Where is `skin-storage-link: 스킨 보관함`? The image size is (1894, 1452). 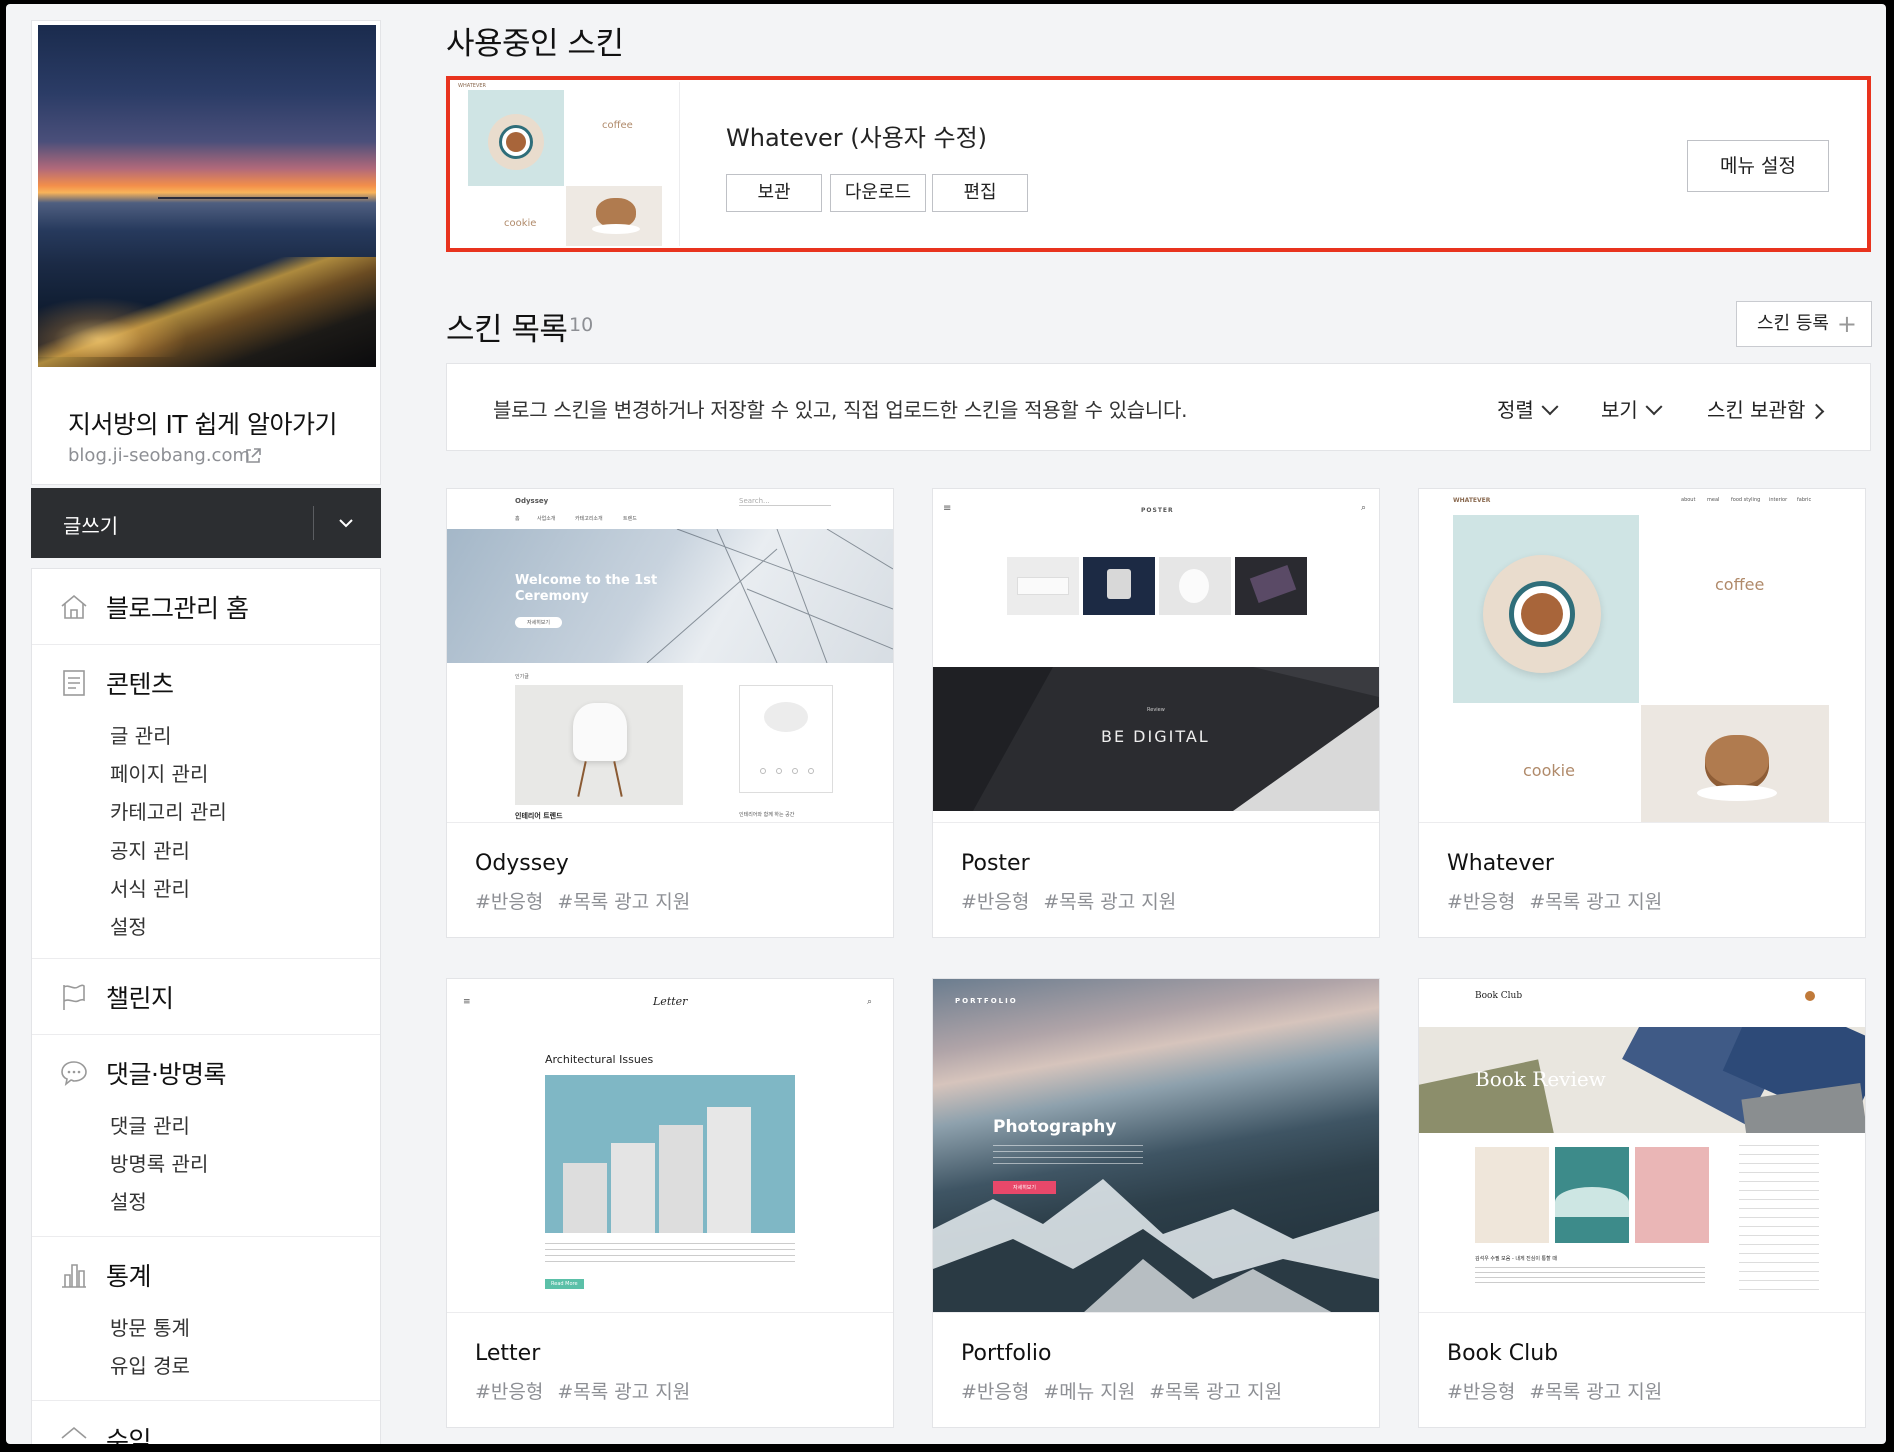
skin-storage-link: 스킨 보관함 is located at coordinates (1766, 408).